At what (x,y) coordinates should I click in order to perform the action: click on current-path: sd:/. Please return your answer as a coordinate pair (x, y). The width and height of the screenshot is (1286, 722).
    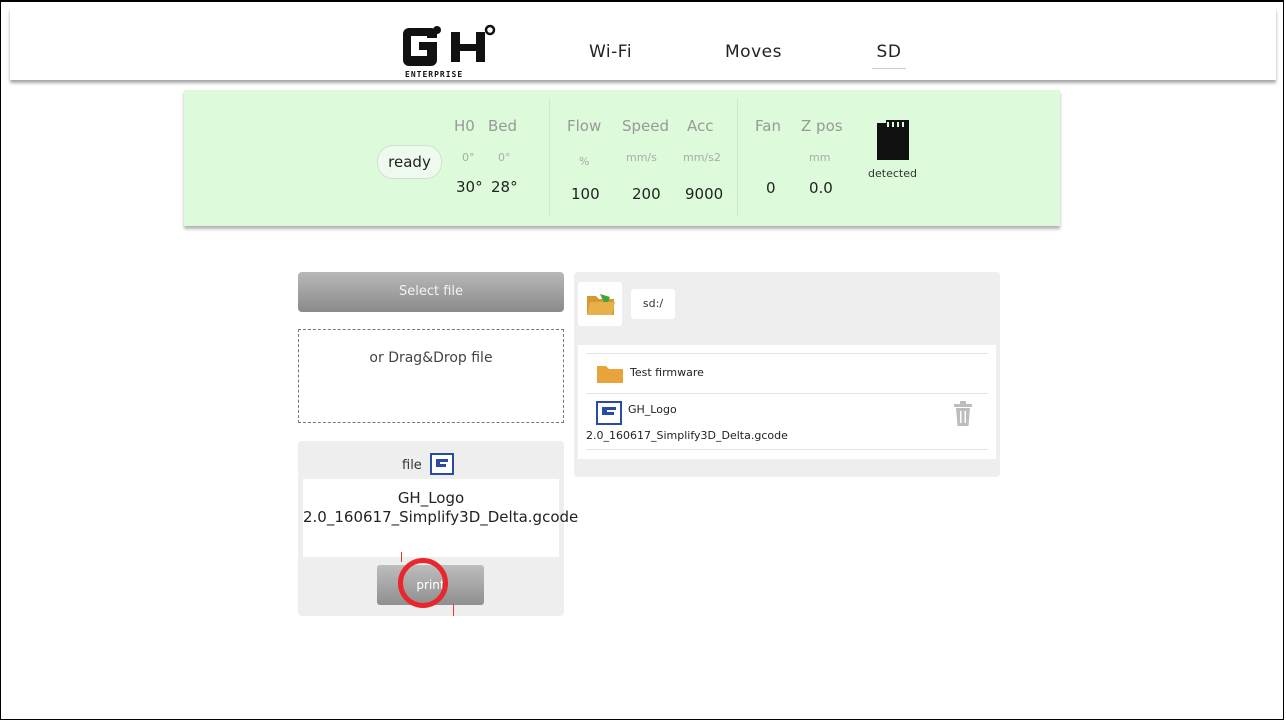
    Looking at the image, I should click on (653, 304).